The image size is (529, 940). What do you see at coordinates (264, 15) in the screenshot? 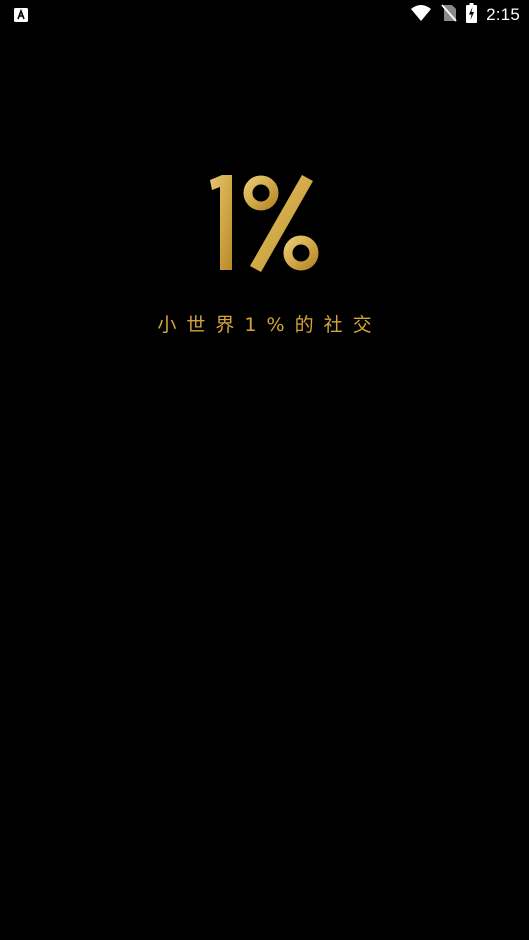
I see `status-bar: 2:15` at bounding box center [264, 15].